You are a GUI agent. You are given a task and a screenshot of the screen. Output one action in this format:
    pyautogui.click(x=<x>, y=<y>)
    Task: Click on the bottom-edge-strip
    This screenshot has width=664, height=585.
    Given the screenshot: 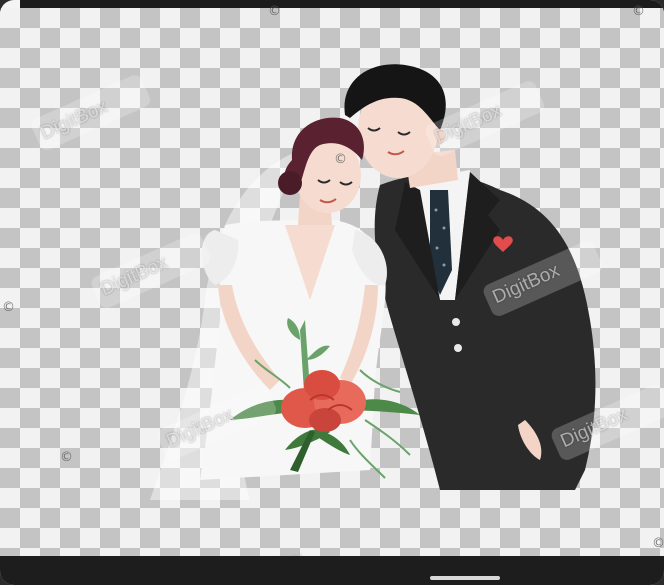 What is the action you would take?
    pyautogui.click(x=332, y=570)
    